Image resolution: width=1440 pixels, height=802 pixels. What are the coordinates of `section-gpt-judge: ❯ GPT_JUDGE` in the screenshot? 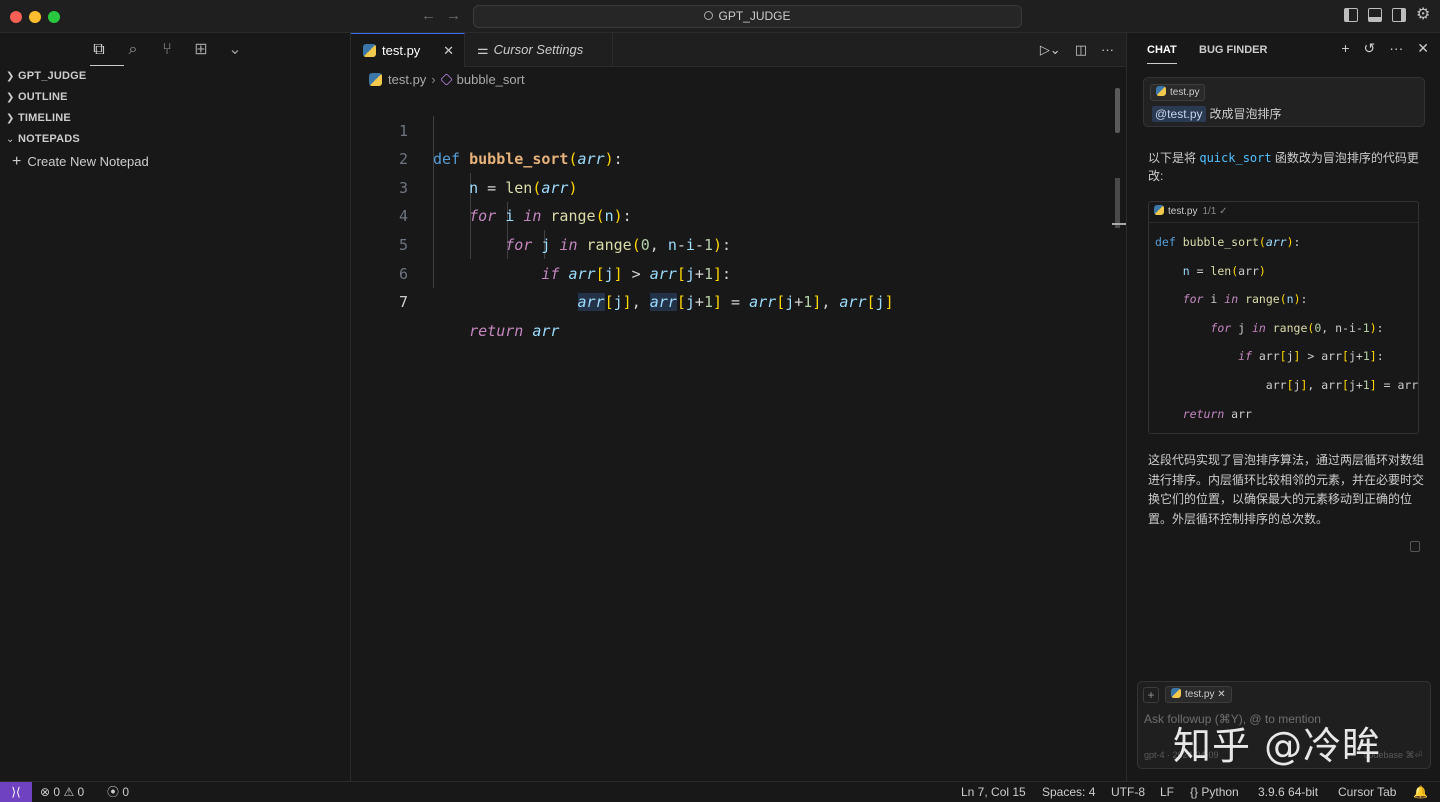 It's located at (46, 76).